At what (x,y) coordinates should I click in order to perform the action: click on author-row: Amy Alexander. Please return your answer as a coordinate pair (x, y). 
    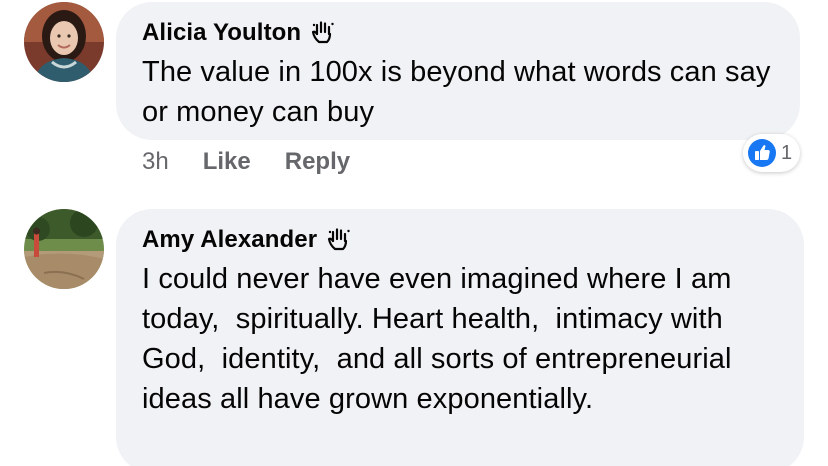
    Looking at the image, I should click on (460, 240).